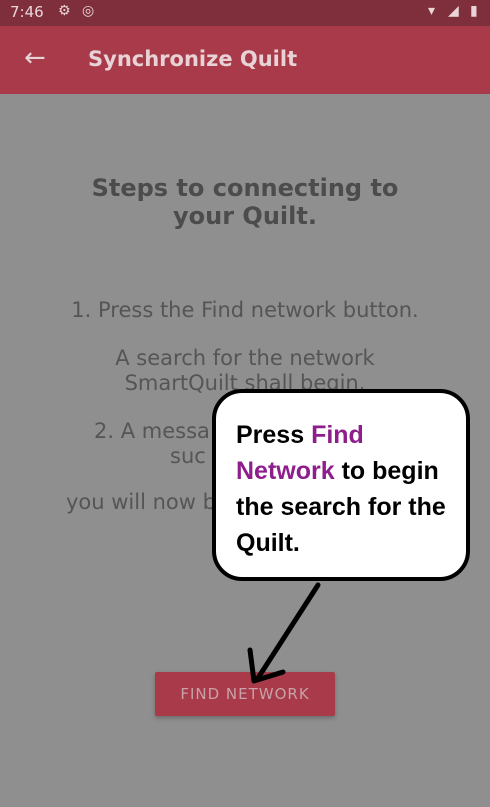 The width and height of the screenshot is (490, 807). Describe the element at coordinates (284, 633) in the screenshot. I see `callout-arrow-icon` at that location.